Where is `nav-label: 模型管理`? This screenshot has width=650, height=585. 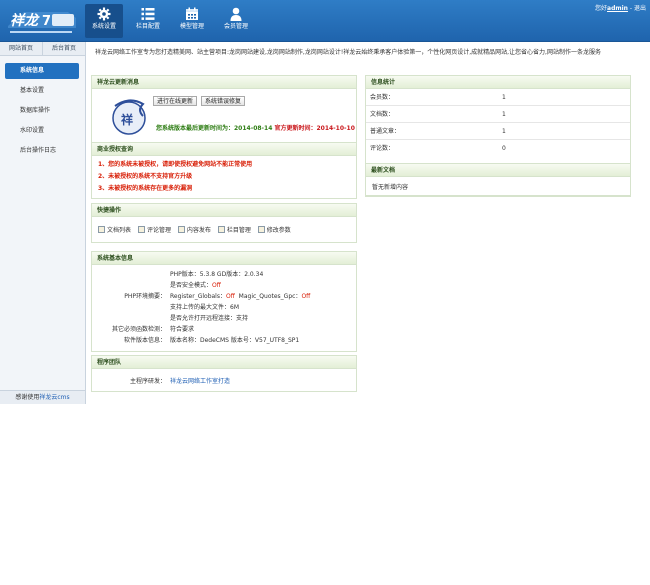
nav-label: 模型管理 is located at coordinates (191, 26).